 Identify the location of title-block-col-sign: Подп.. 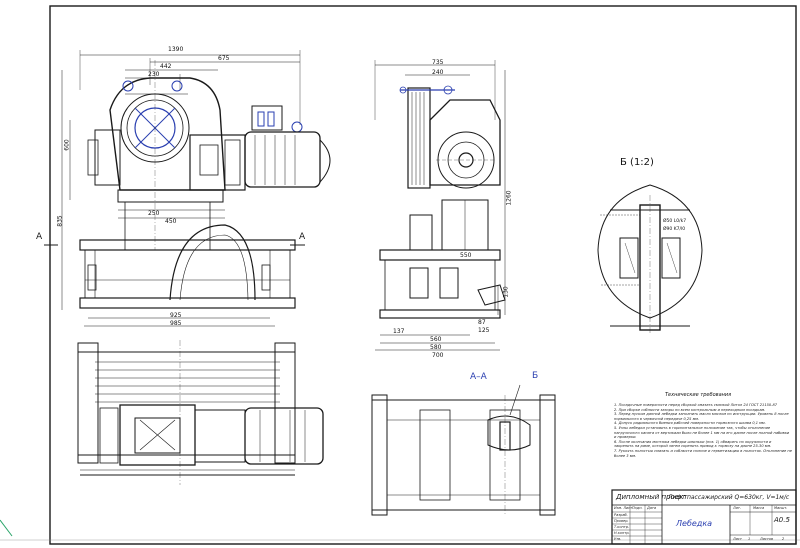
(637, 508).